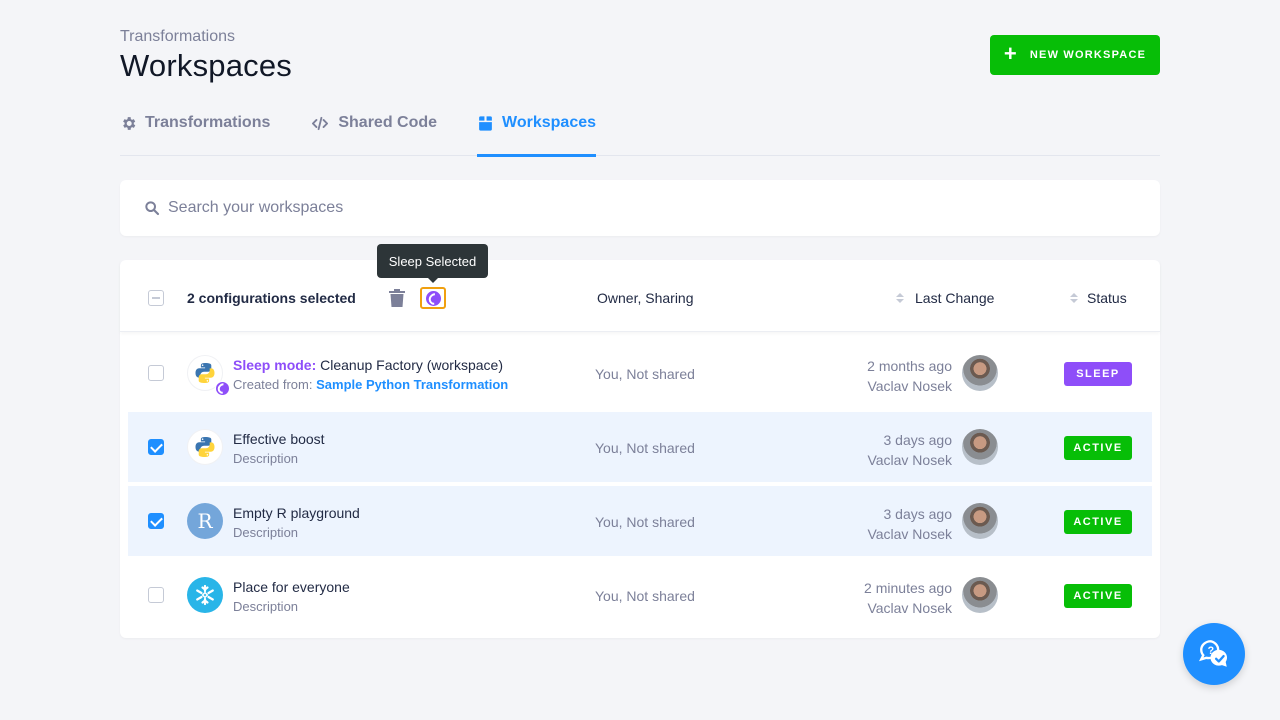  I want to click on page-title: Workspaces, so click(206, 65).